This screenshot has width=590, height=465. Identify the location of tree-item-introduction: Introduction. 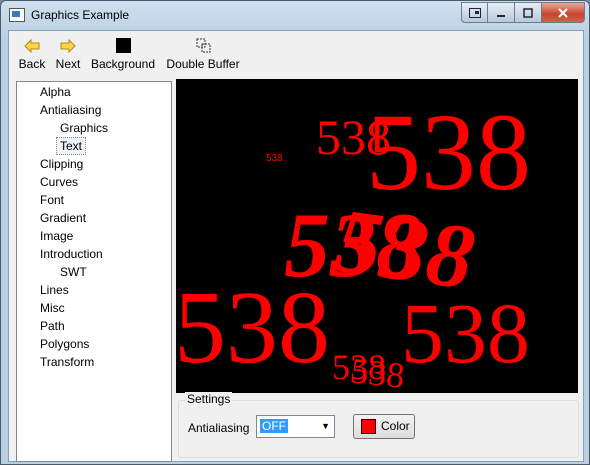
(71, 254).